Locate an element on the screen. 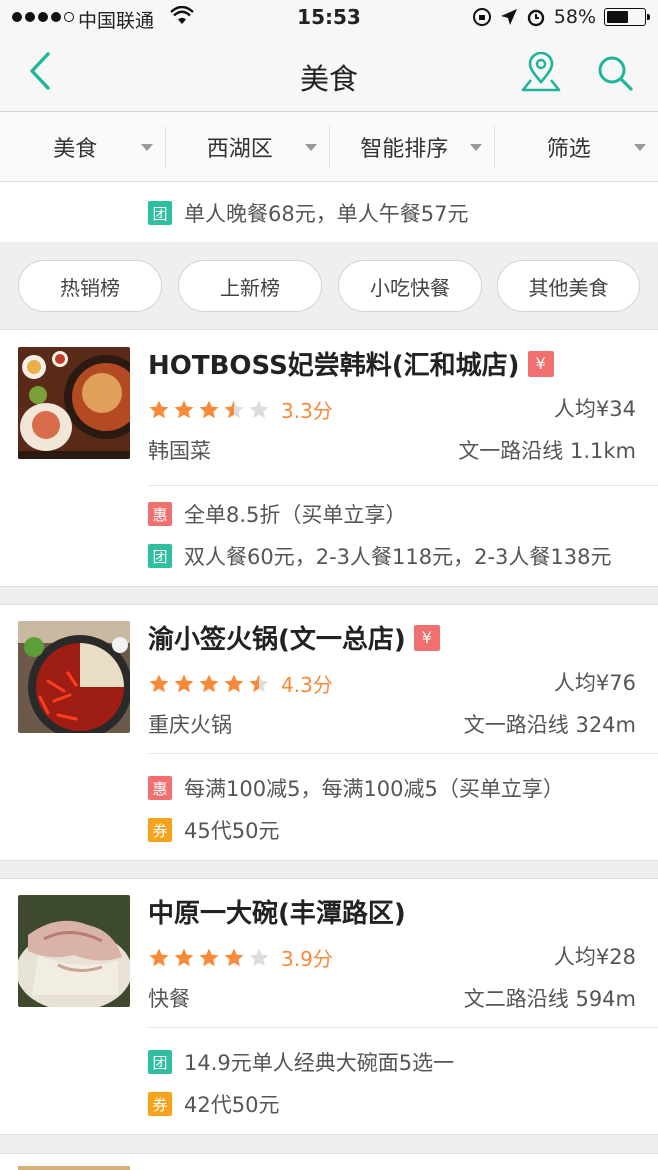 Image resolution: width=658 pixels, height=1170 pixels. filter-category: 美食 is located at coordinates (82, 146).